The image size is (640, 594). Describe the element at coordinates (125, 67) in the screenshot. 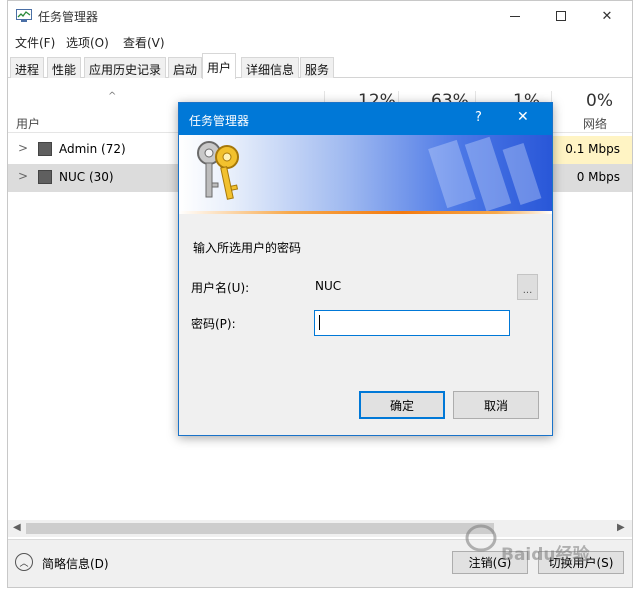

I see `tab-app-history: 应用历史记录` at that location.